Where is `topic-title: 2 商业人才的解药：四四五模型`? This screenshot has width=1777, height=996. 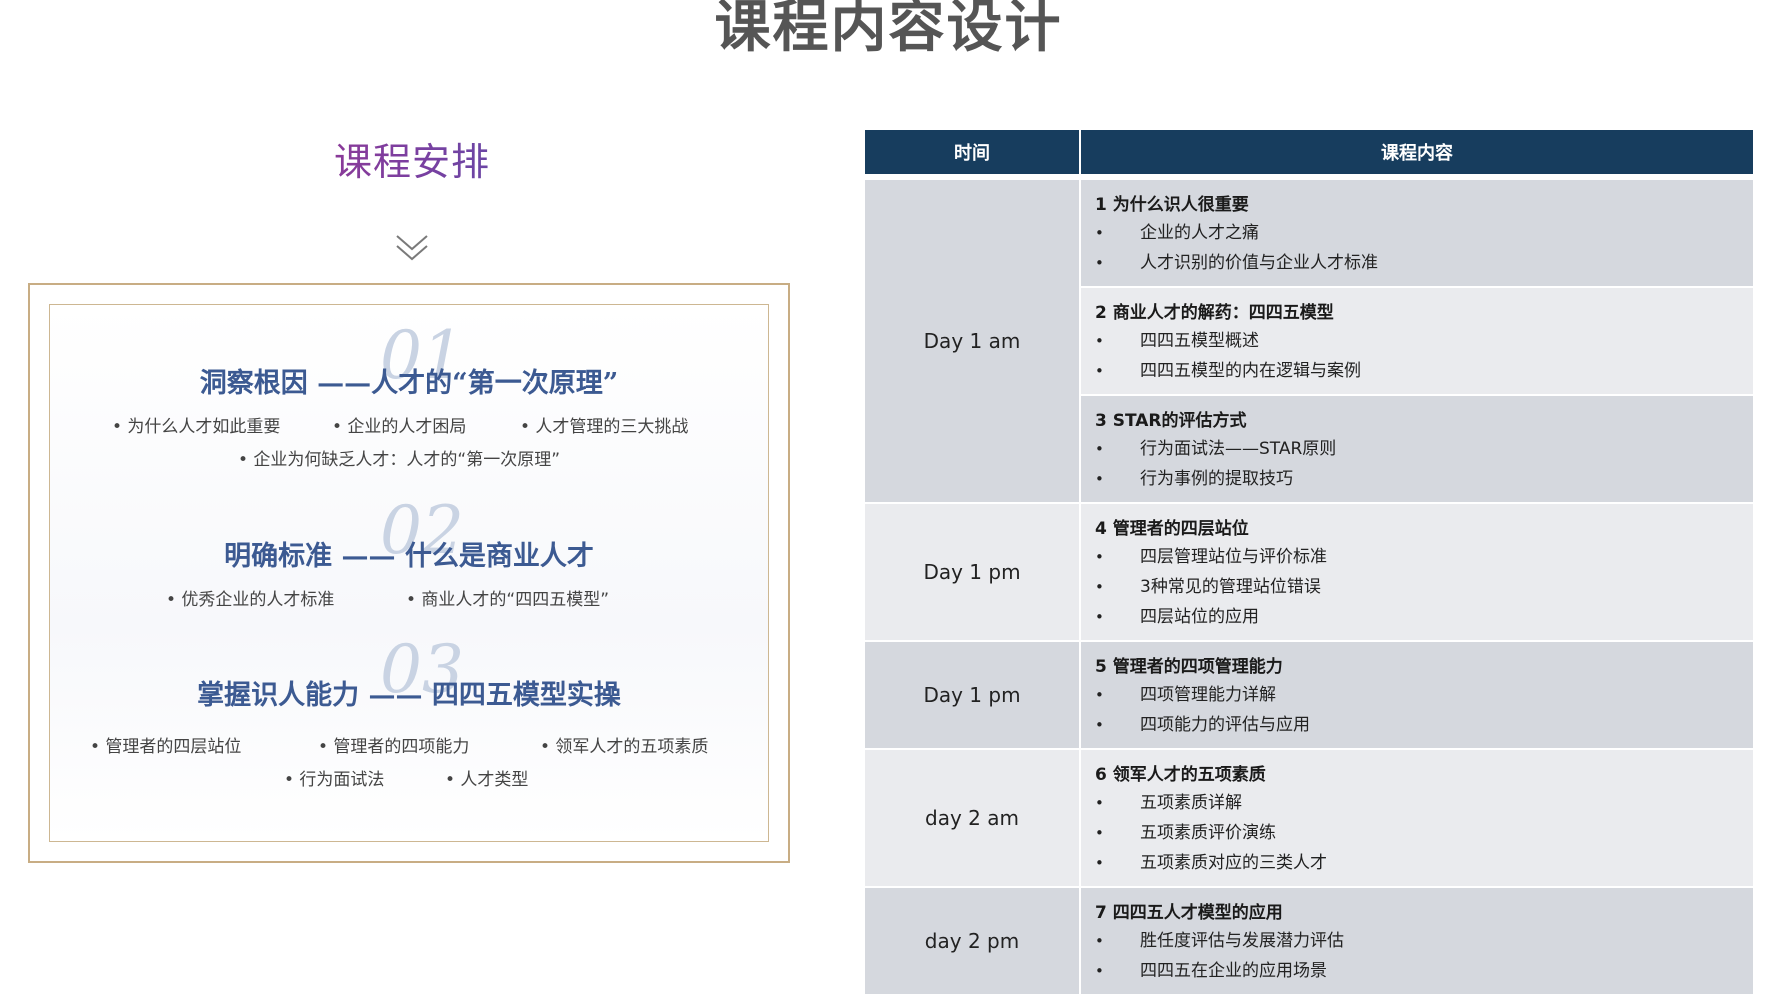
topic-title: 2 商业人才的解药：四四五模型 is located at coordinates (1214, 313).